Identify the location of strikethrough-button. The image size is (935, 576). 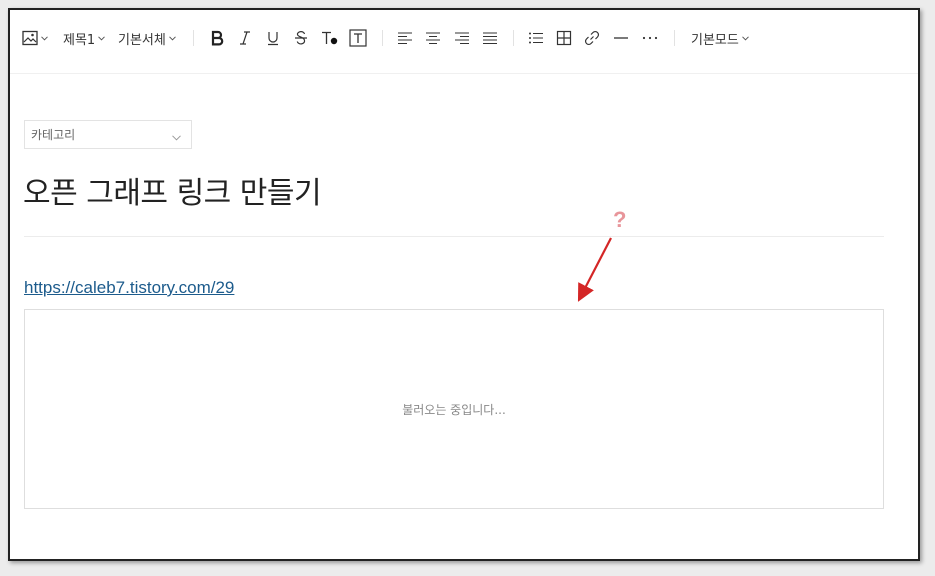
(301, 38).